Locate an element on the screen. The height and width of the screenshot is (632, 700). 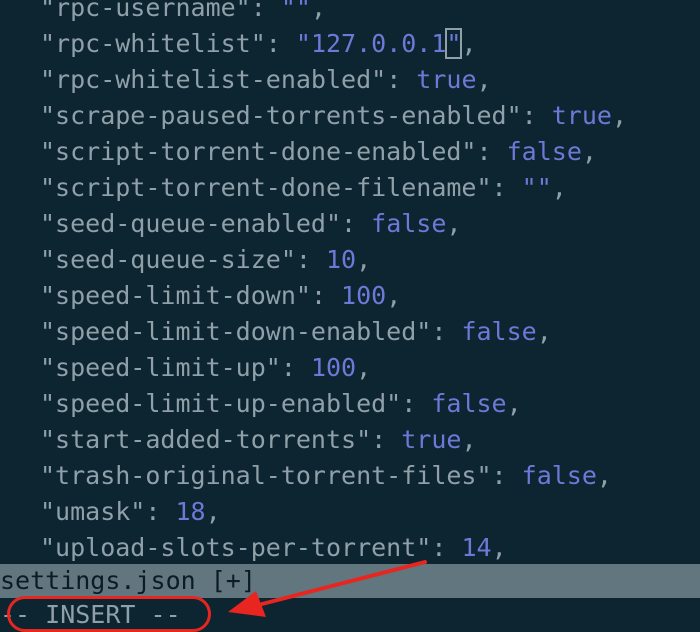
json-value: 14 is located at coordinates (476, 547).